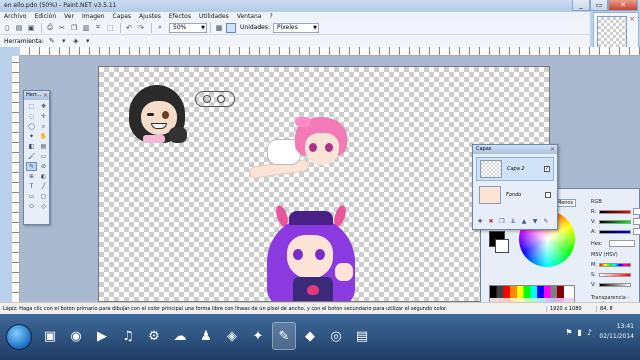 The image size is (640, 360). What do you see at coordinates (31, 196) in the screenshot?
I see `rectangle-tool-icon: ▭` at bounding box center [31, 196].